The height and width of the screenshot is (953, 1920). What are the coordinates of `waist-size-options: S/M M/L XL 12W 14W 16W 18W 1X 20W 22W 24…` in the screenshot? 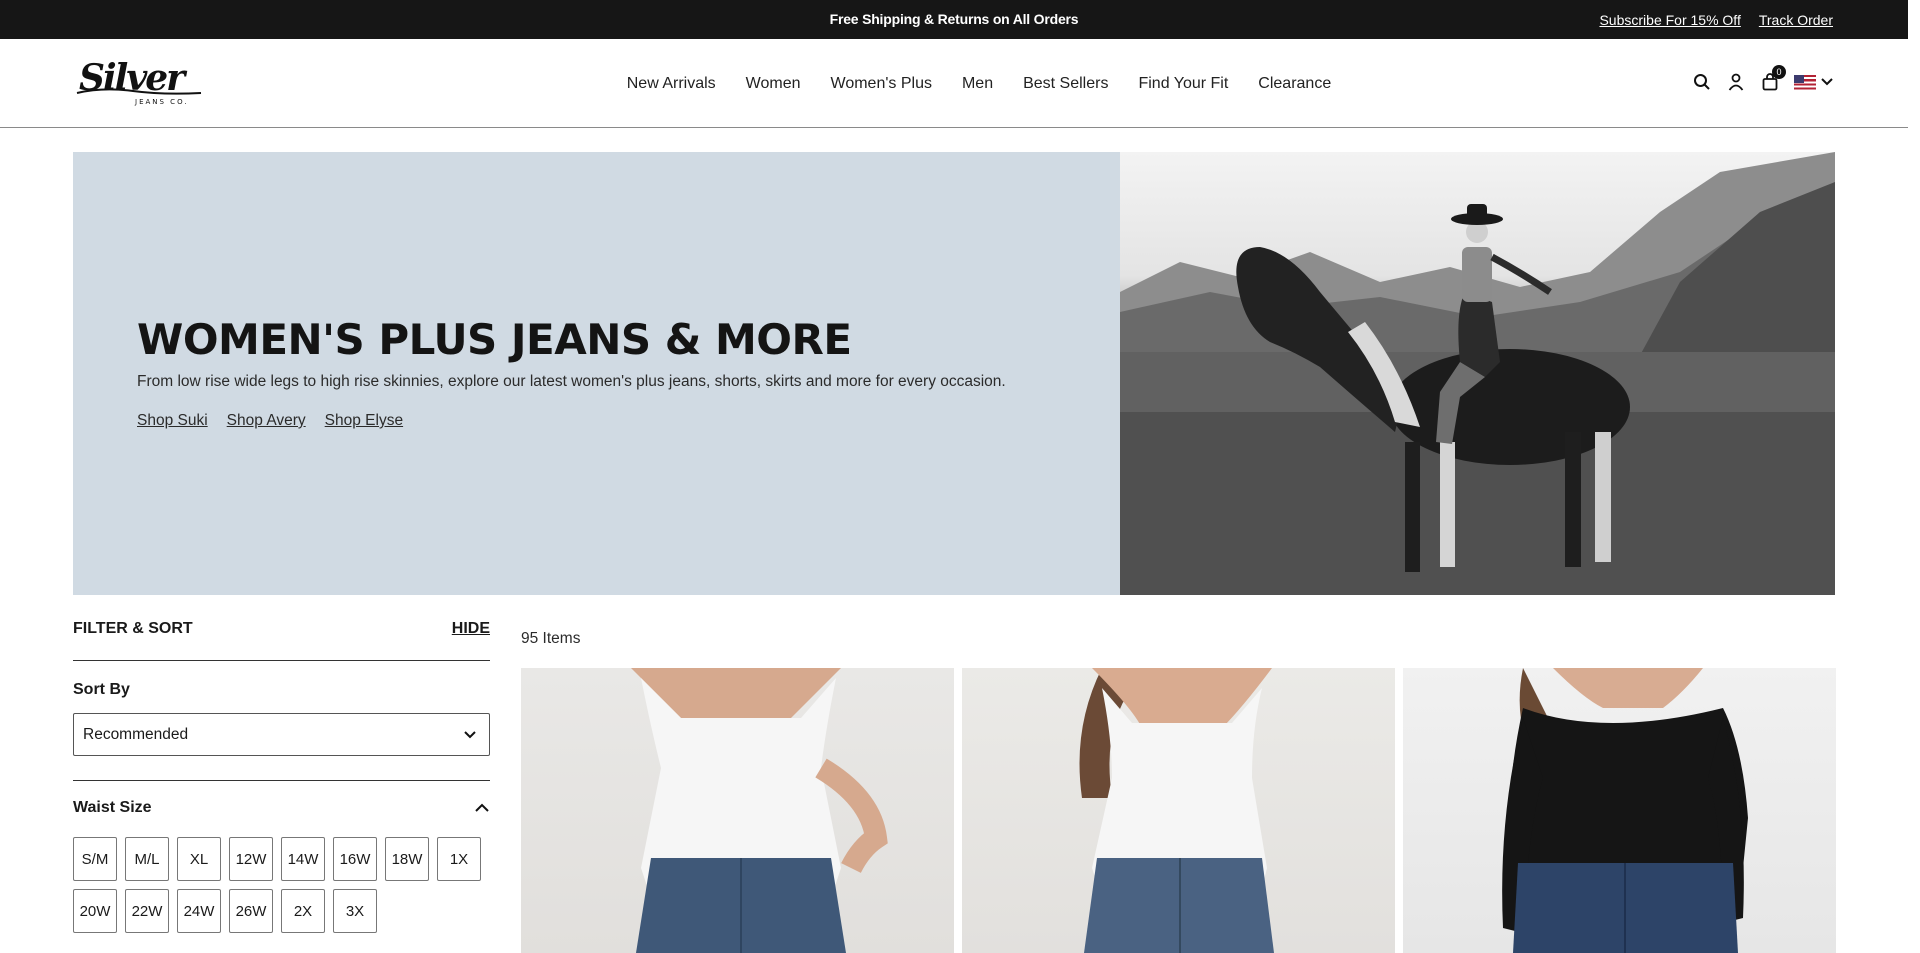 It's located at (281, 885).